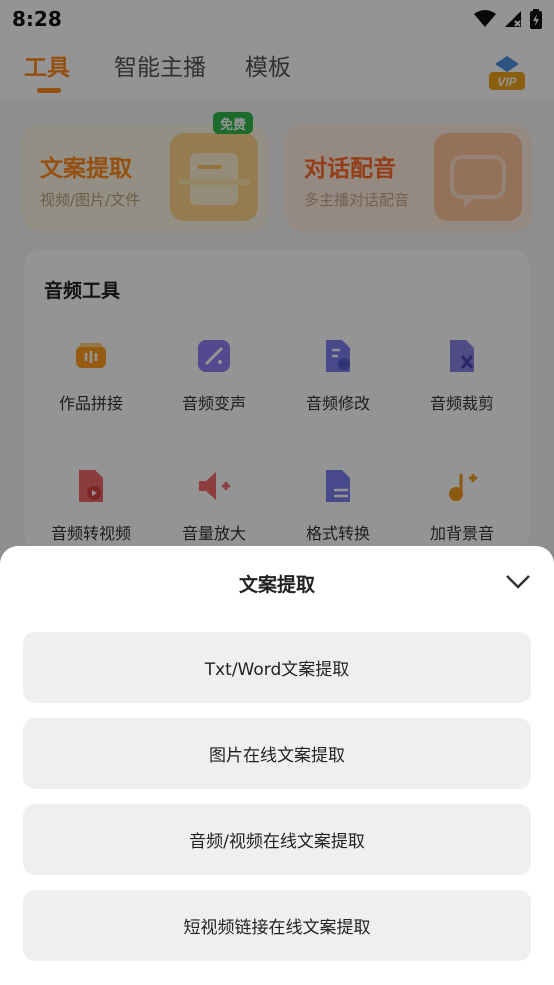 Image resolution: width=554 pixels, height=985 pixels. What do you see at coordinates (277, 753) in the screenshot?
I see `option-image-extract: 图片在线文案提取` at bounding box center [277, 753].